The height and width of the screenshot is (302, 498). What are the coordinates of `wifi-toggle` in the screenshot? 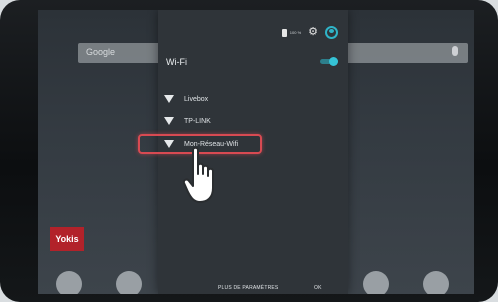 It's located at (329, 61).